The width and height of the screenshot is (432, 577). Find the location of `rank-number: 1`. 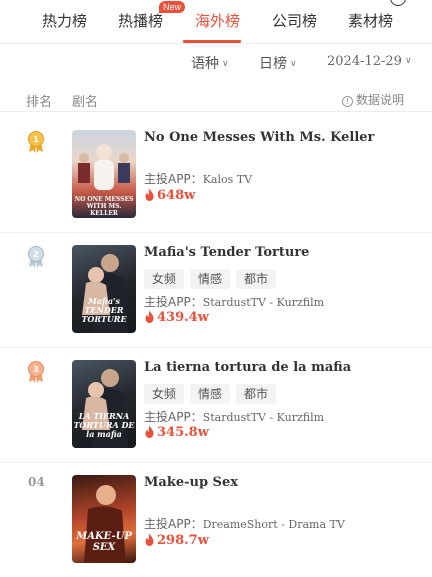

rank-number: 1 is located at coordinates (36, 139).